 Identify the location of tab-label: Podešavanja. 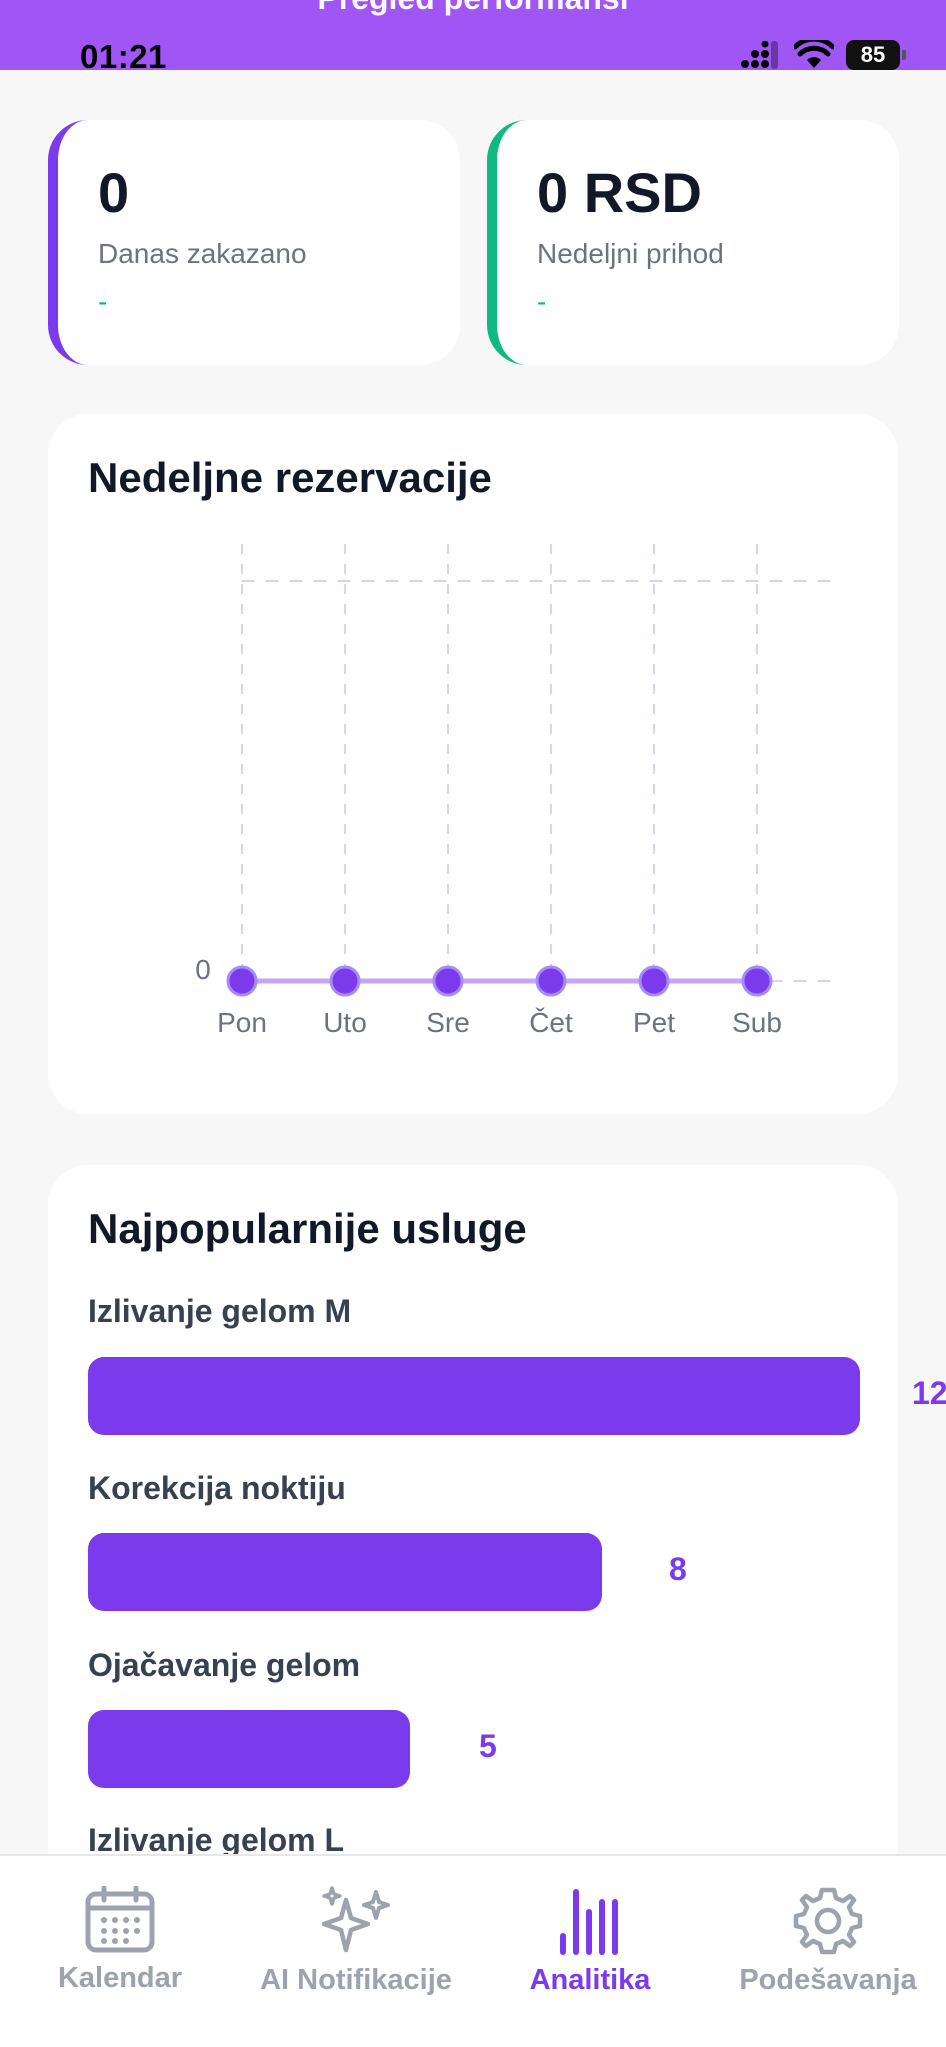
(828, 1980).